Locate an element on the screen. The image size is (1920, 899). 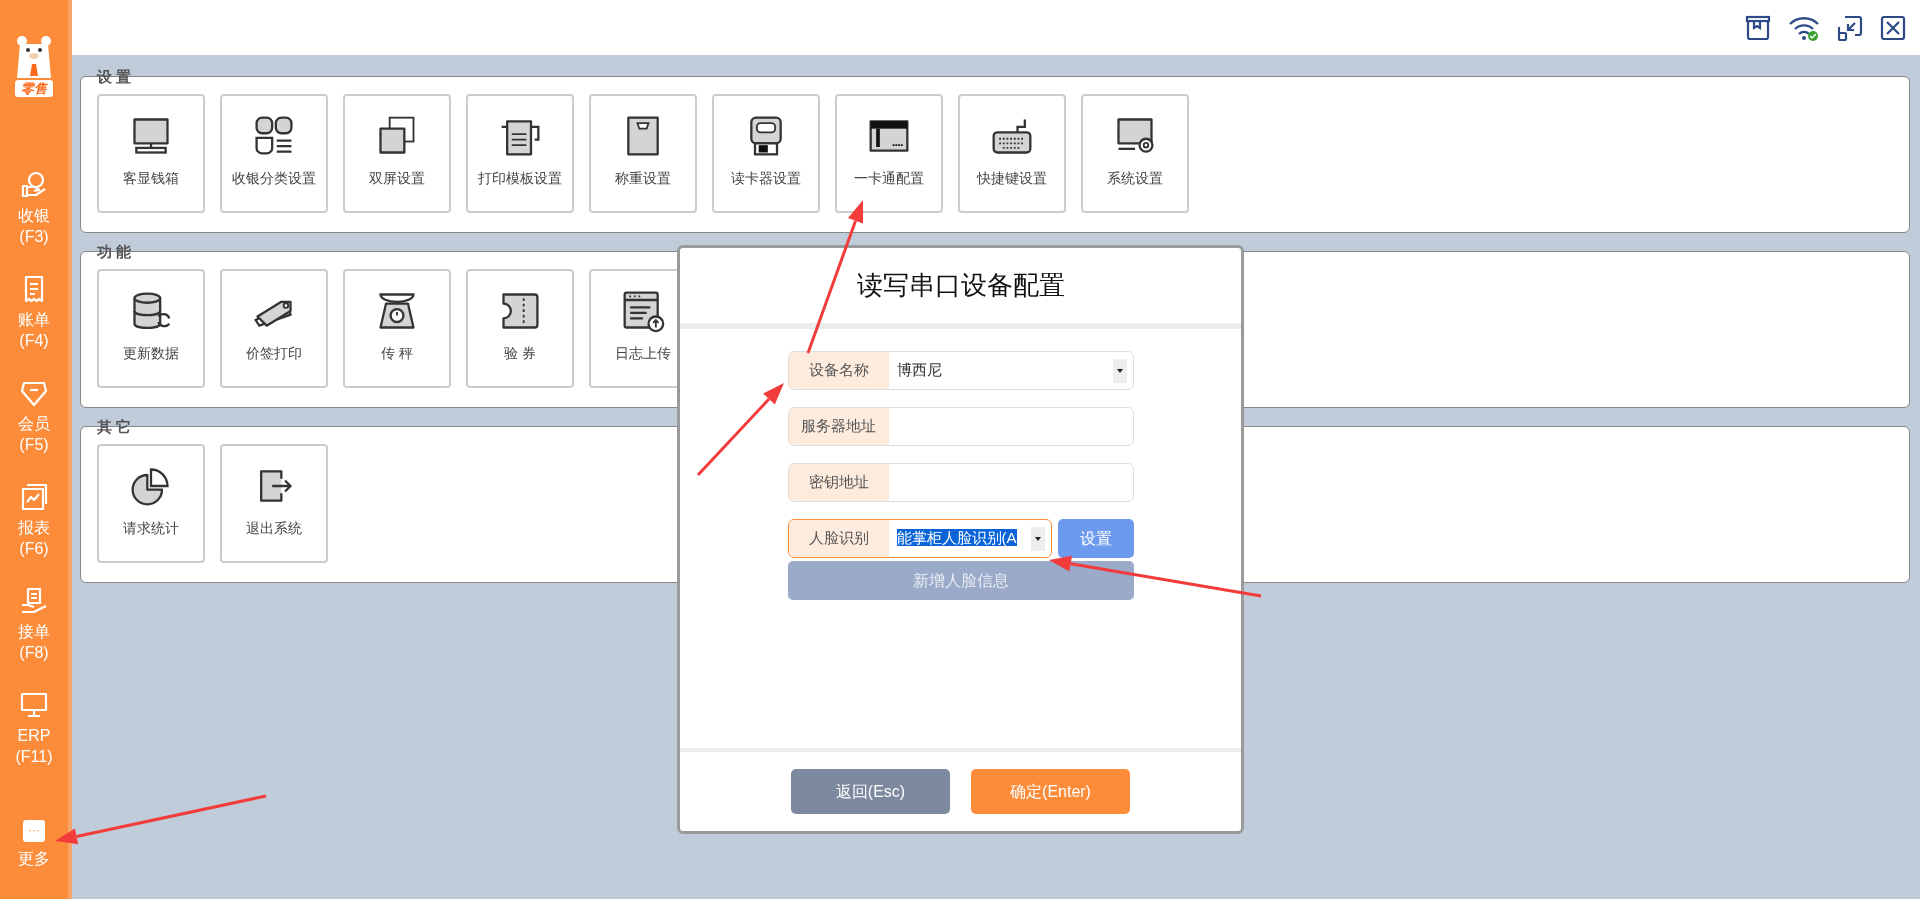
grid-icon is located at coordinates (274, 136).